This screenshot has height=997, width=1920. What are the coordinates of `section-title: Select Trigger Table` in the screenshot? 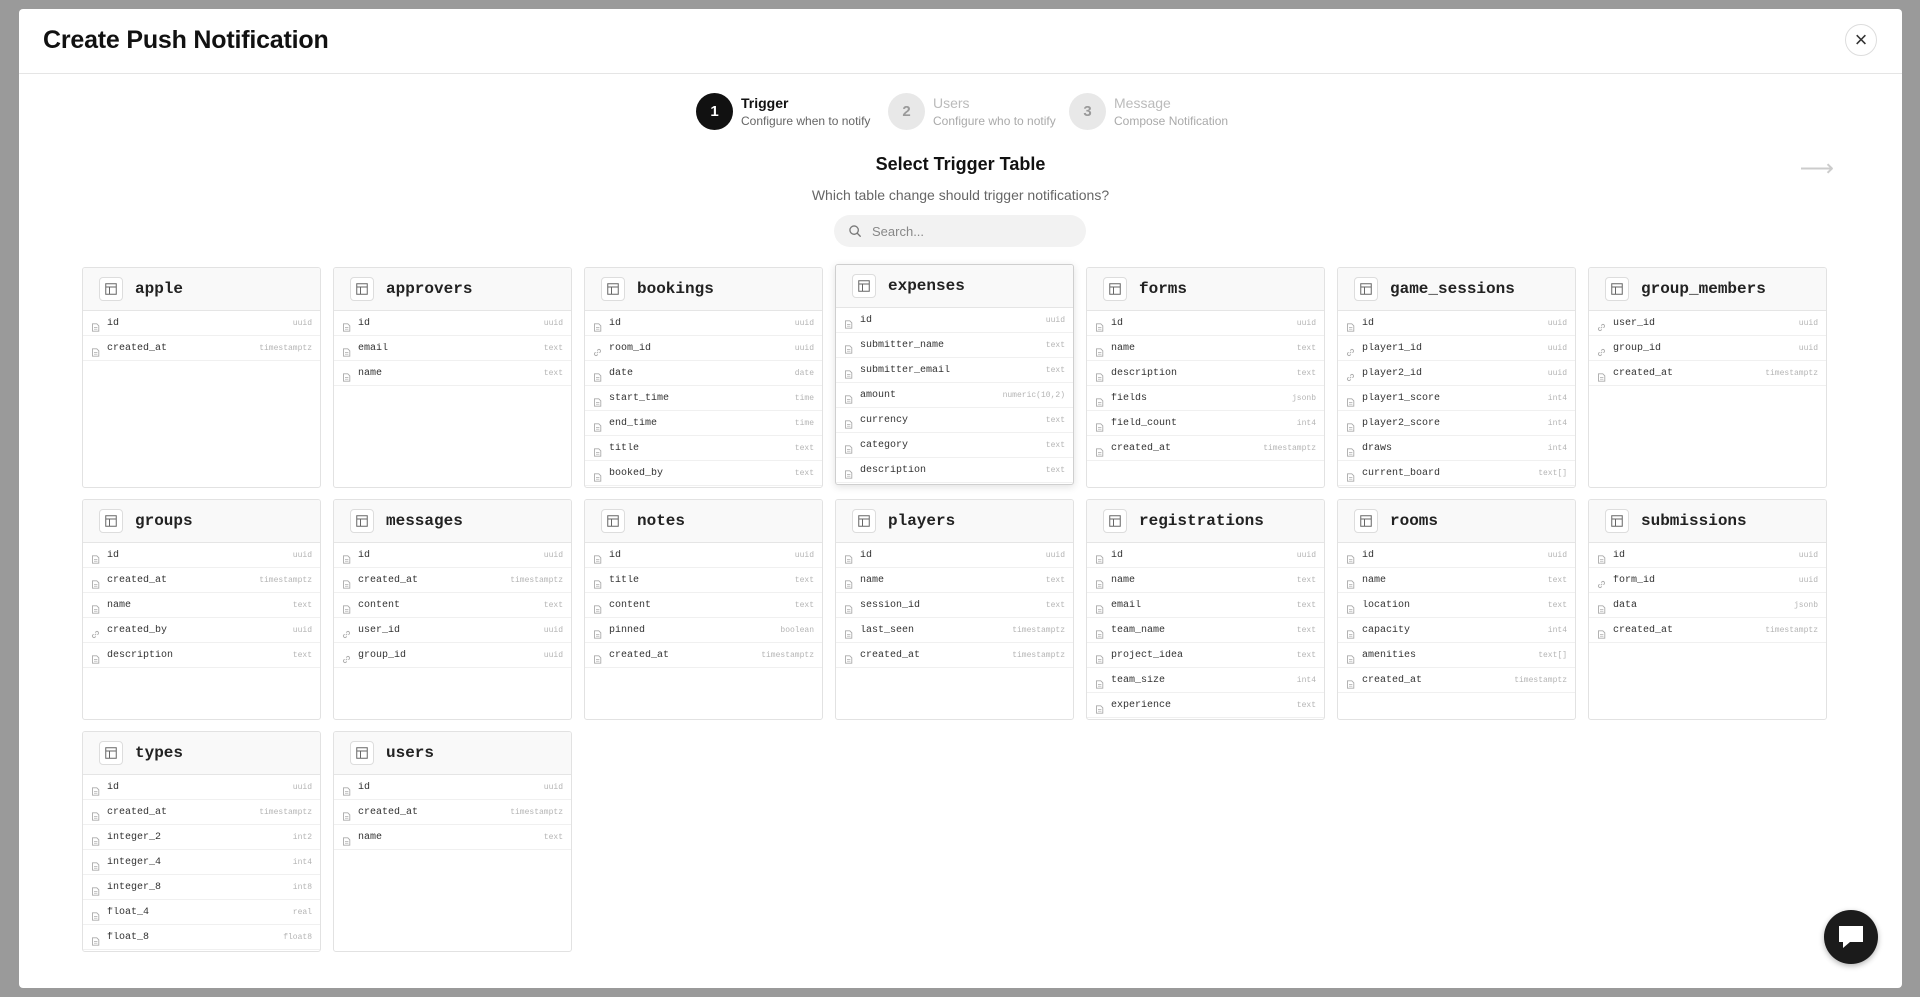 It's located at (960, 164).